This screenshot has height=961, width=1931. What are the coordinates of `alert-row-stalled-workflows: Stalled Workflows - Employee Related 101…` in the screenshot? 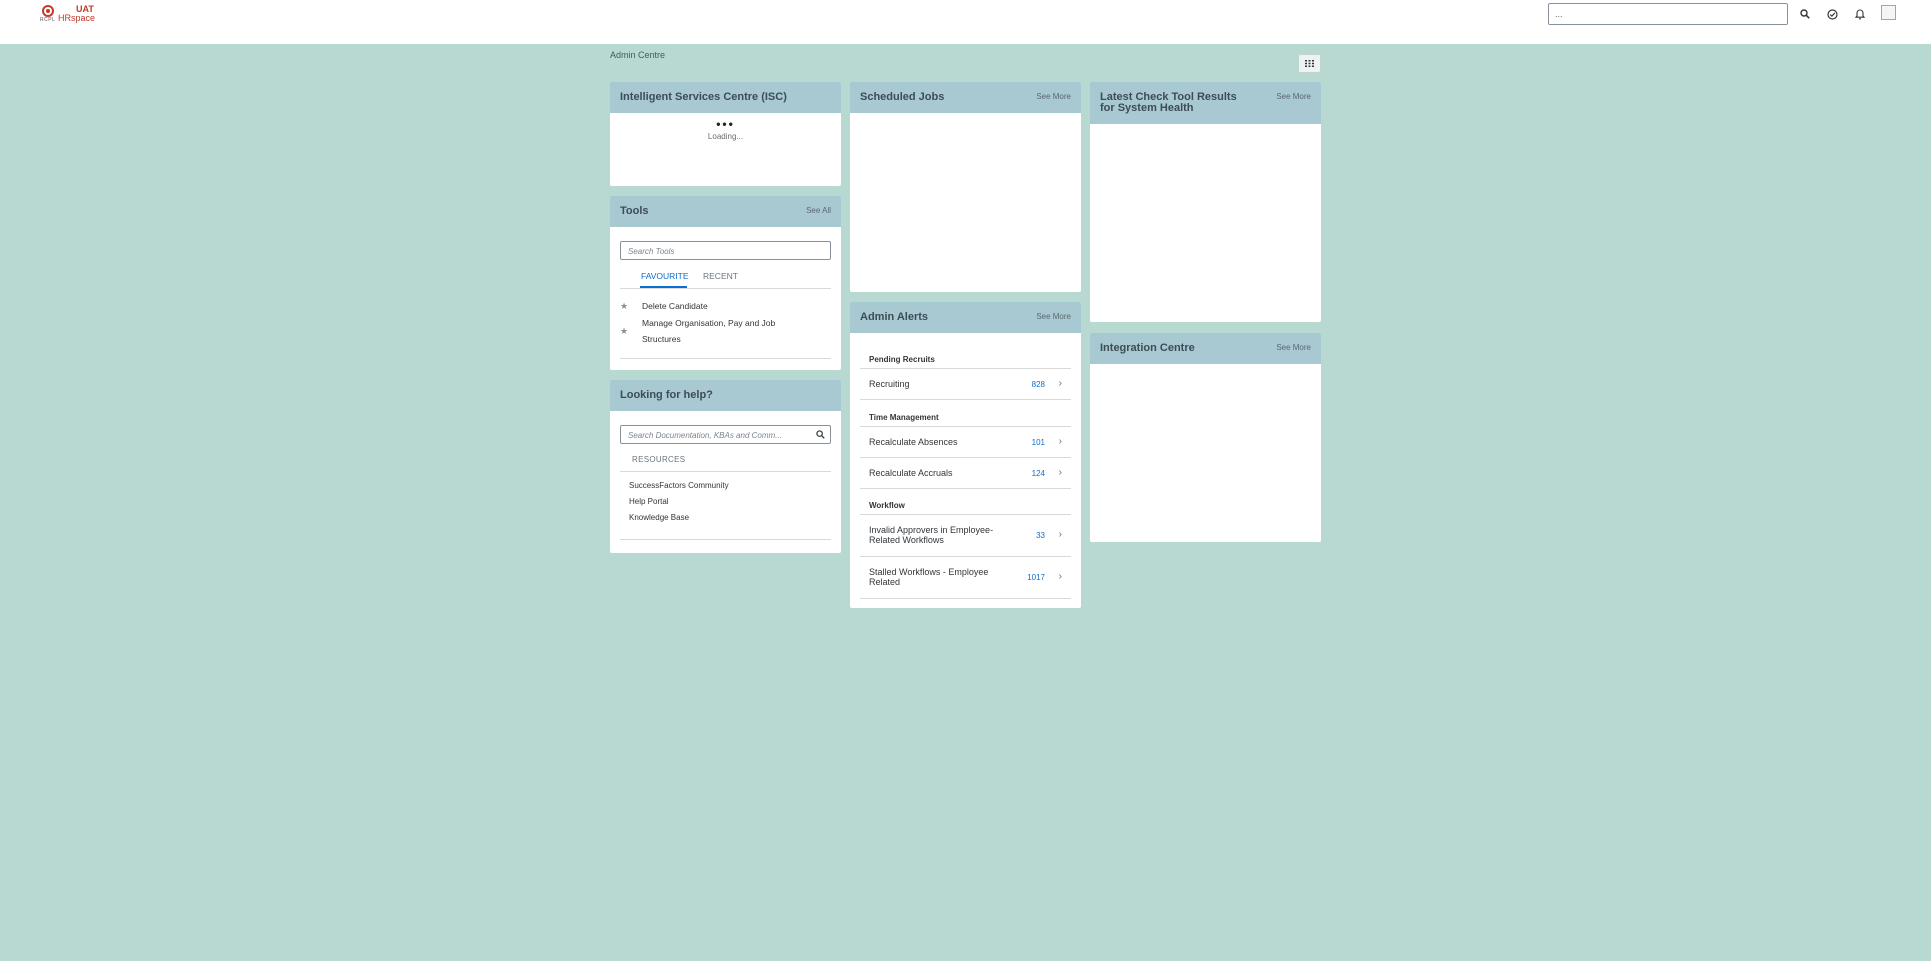 It's located at (965, 577).